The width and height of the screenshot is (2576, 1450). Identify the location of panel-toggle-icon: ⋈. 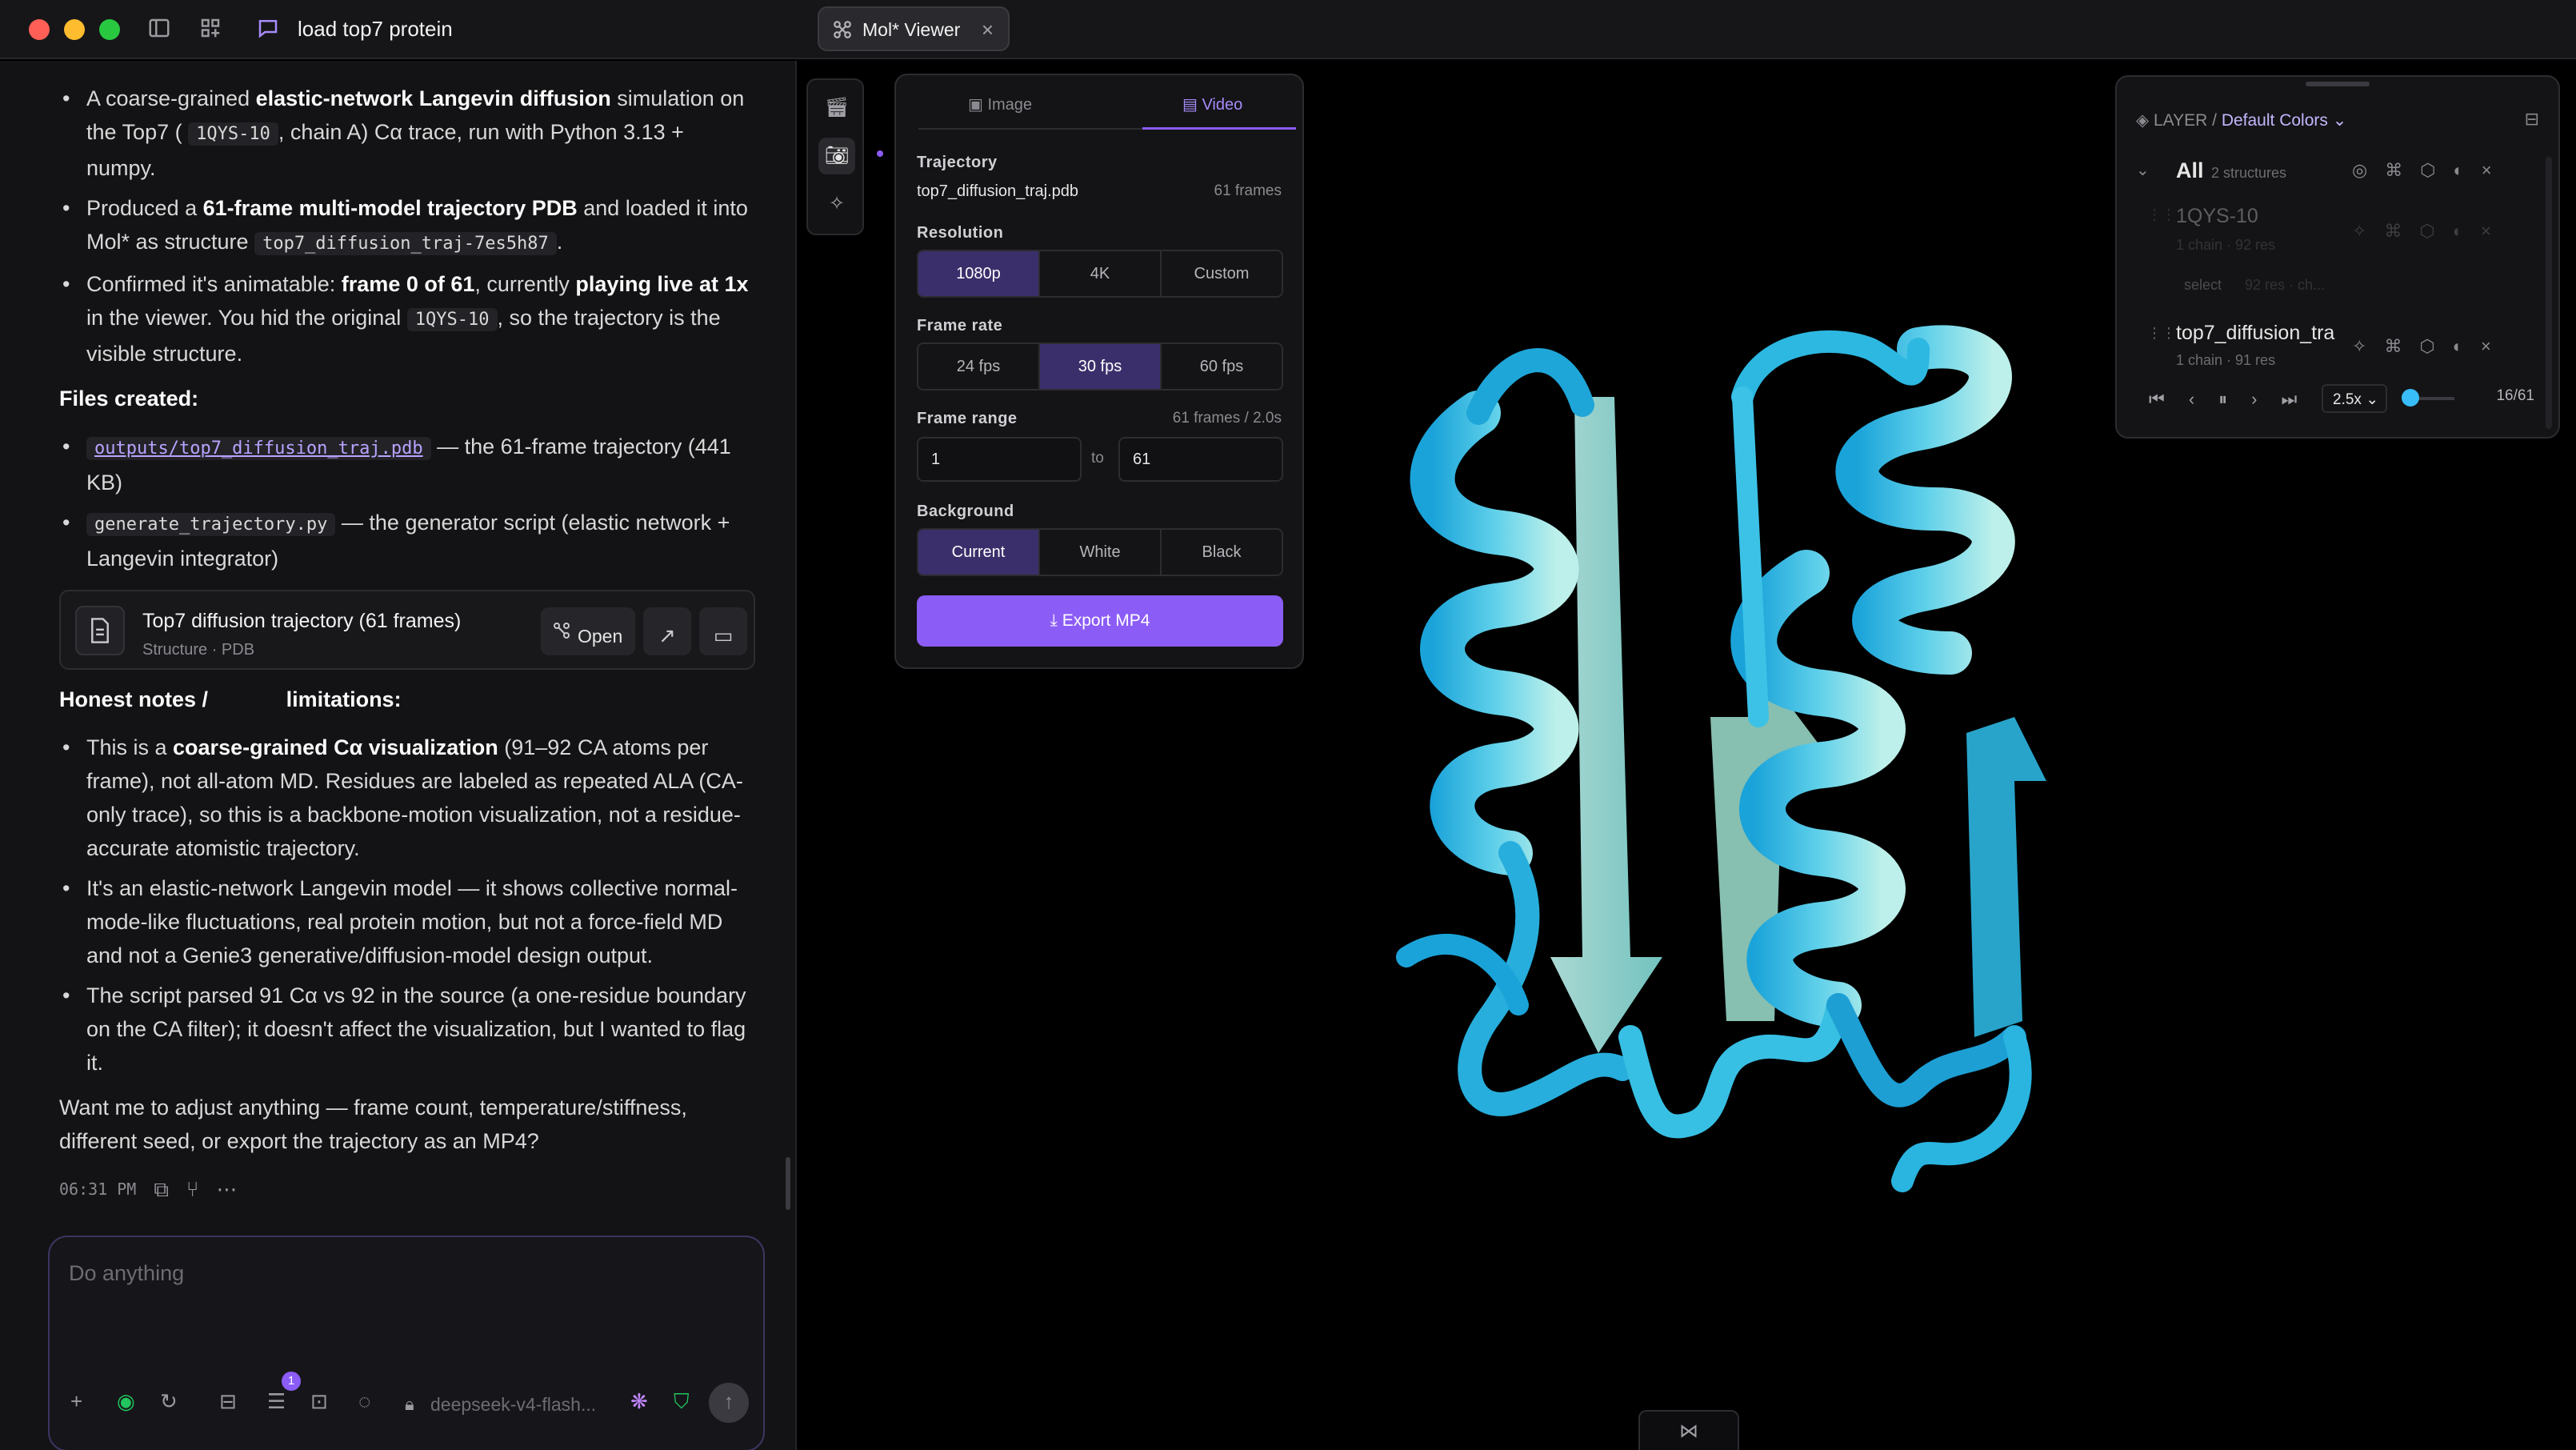
(1688, 1430).